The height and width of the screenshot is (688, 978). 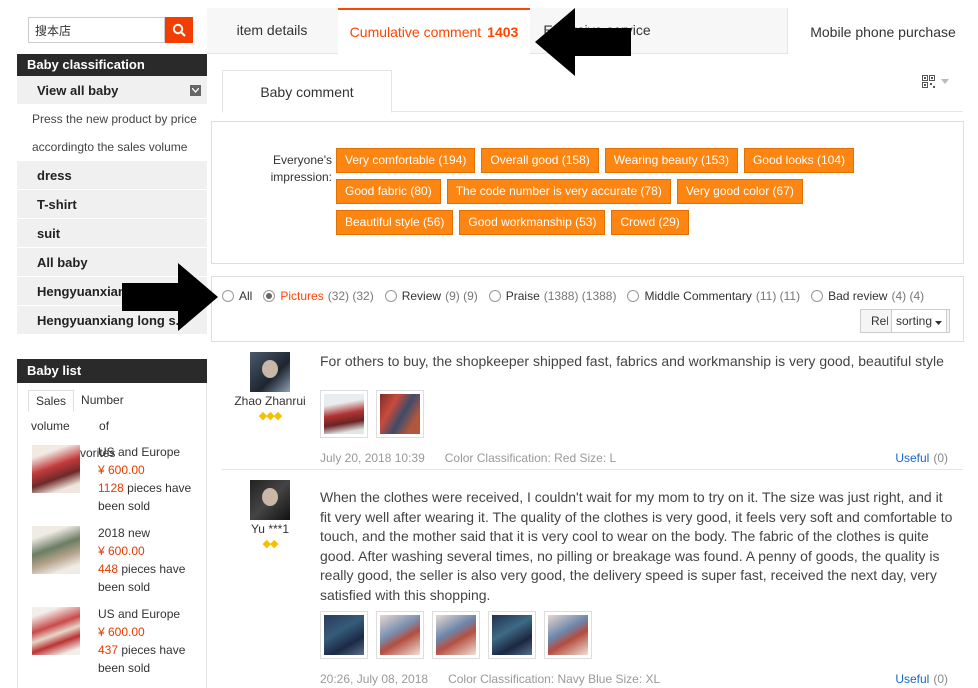 What do you see at coordinates (142, 659) in the screenshot?
I see `product-sold: 437 pieces have been sold` at bounding box center [142, 659].